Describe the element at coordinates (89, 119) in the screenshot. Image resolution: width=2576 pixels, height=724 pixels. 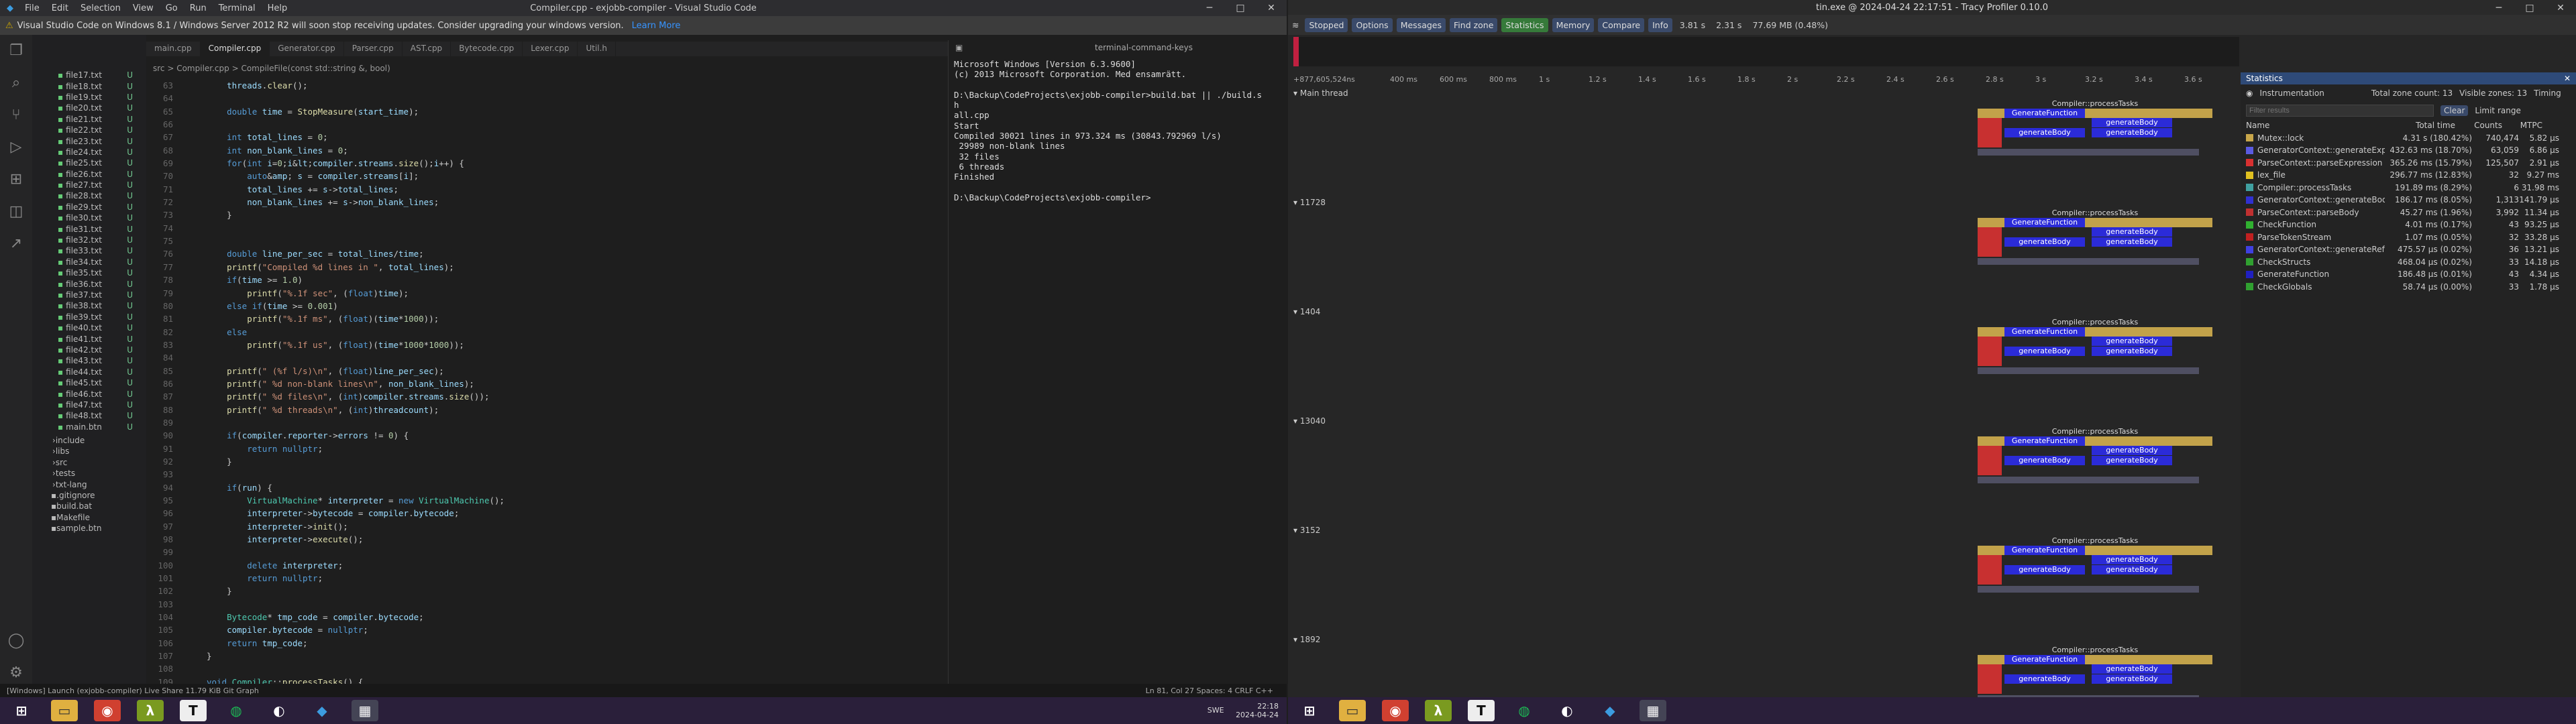
I see `file-item: ▪ file21.txt U` at that location.